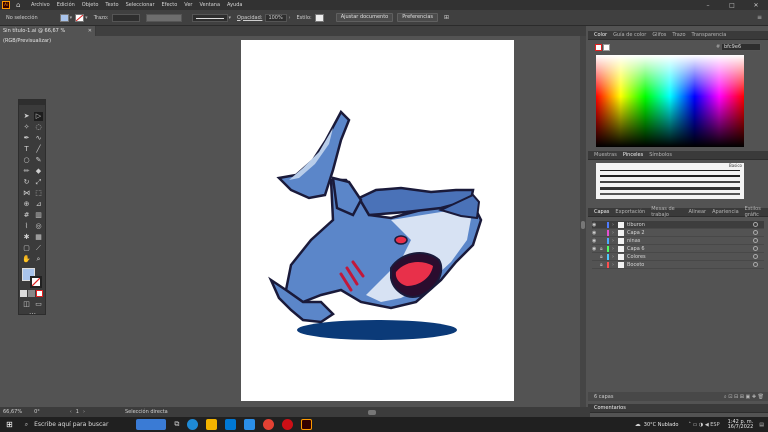 The width and height of the screenshot is (768, 432). Describe the element at coordinates (26, 149) in the screenshot. I see `type-tool-icon: T` at that location.